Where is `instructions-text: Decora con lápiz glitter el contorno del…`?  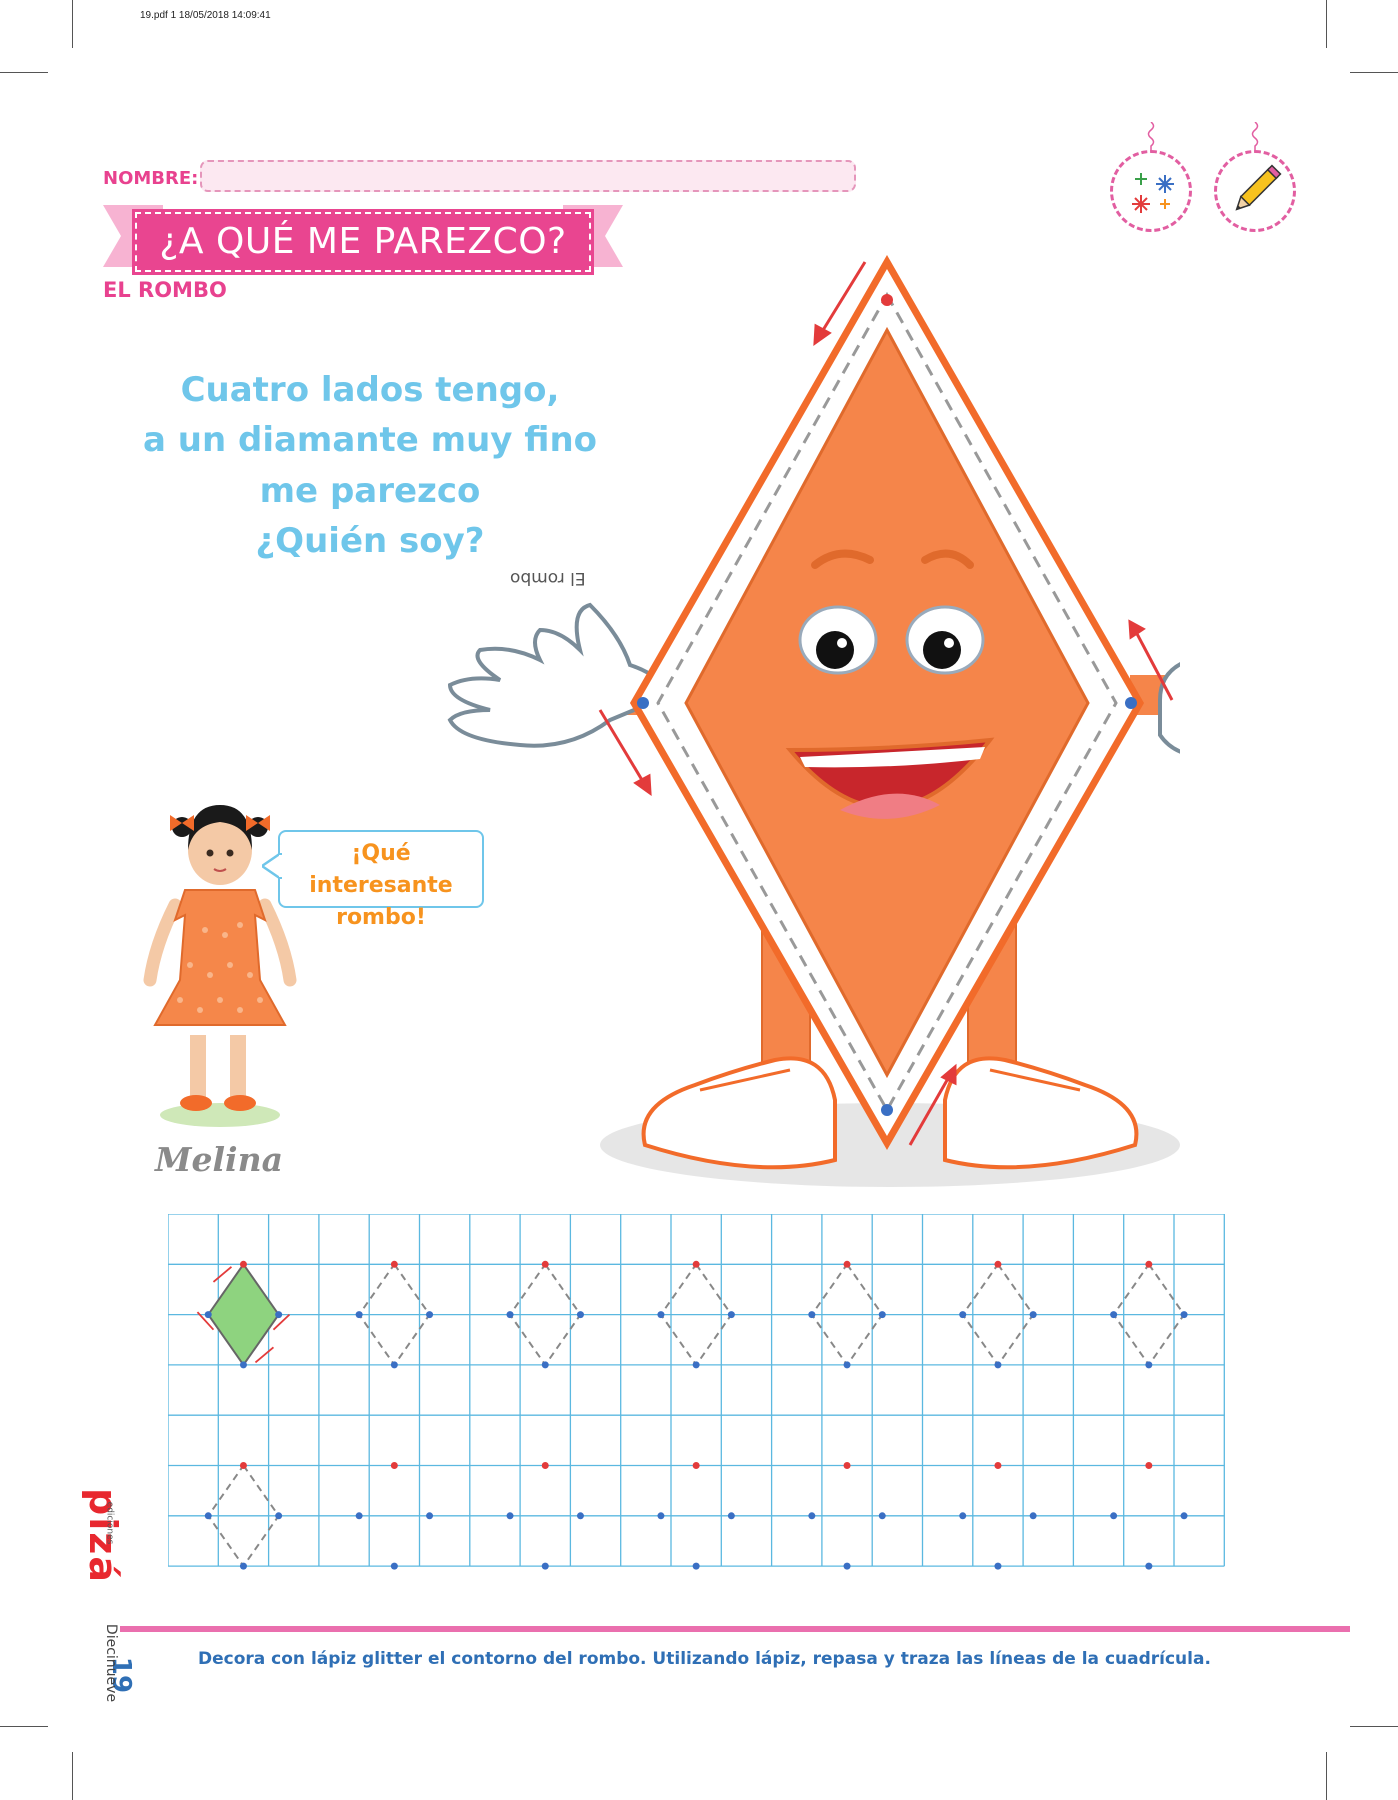
instructions-text: Decora con lápiz glitter el contorno del… is located at coordinates (704, 1659).